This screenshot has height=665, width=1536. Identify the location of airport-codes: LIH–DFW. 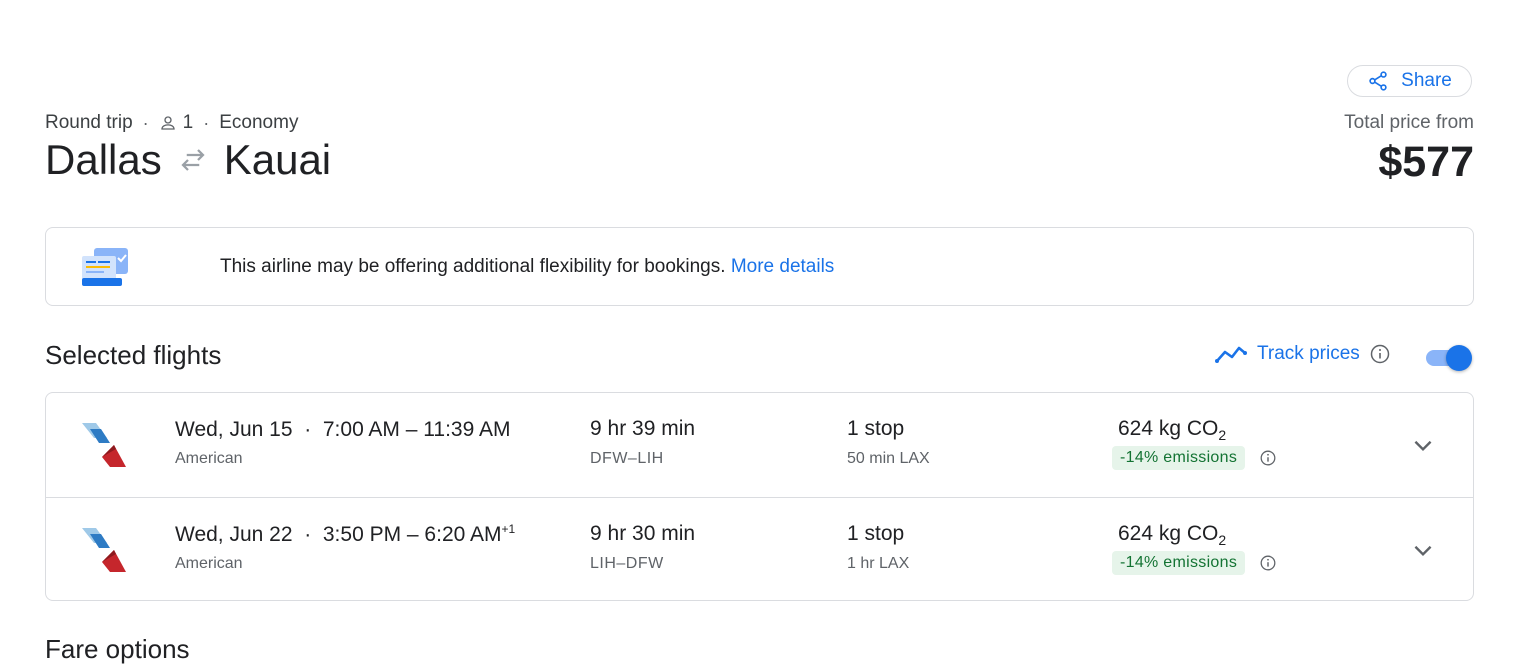
(627, 563).